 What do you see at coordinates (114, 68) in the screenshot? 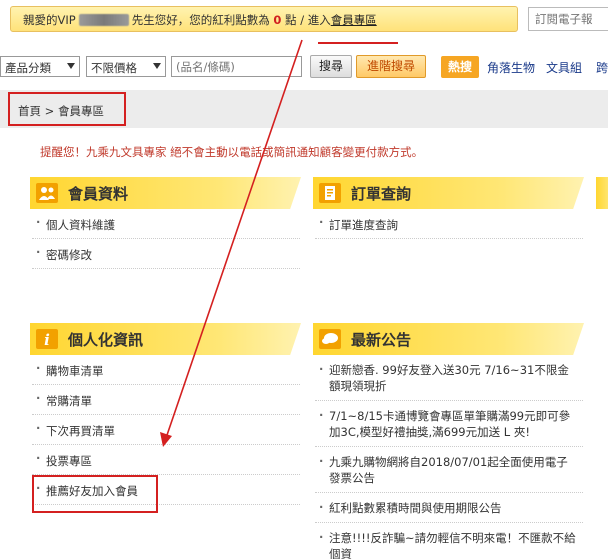
I see `price-value: 不限價格` at bounding box center [114, 68].